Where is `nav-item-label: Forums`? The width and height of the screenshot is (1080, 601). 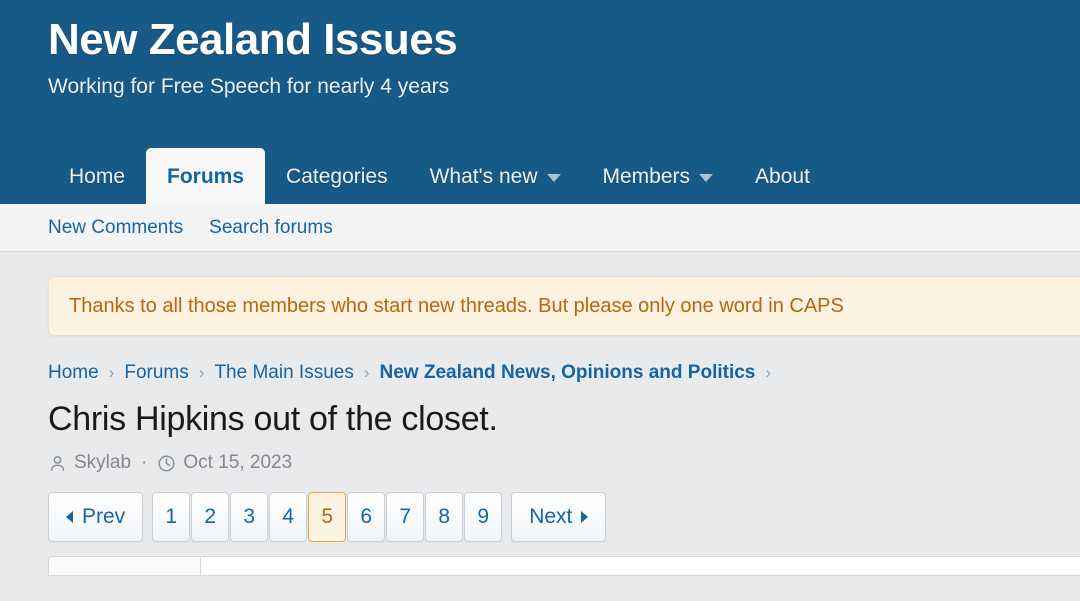
nav-item-label: Forums is located at coordinates (206, 176).